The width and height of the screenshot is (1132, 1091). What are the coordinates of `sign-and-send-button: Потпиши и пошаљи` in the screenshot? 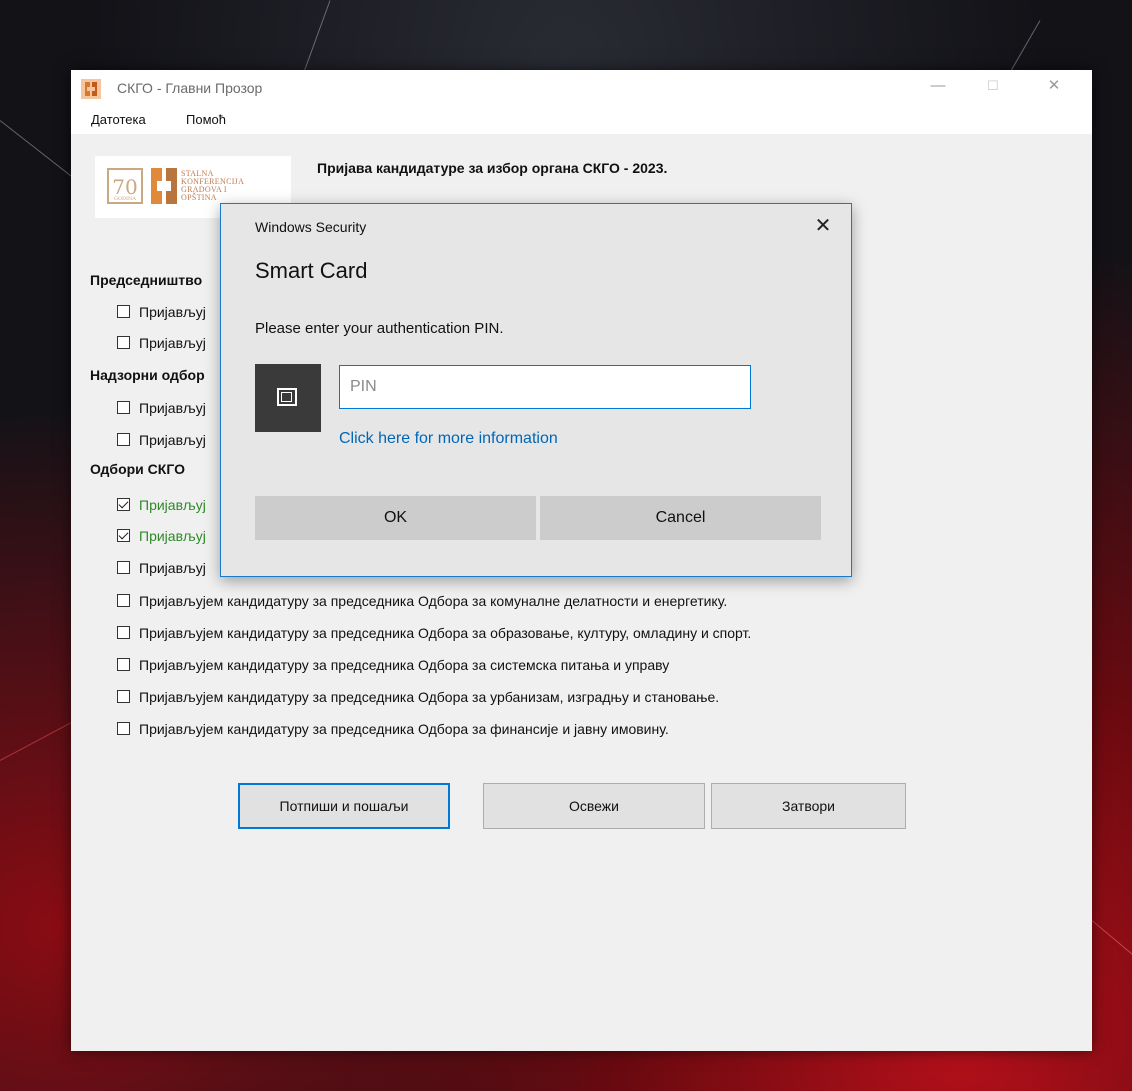 It's located at (344, 806).